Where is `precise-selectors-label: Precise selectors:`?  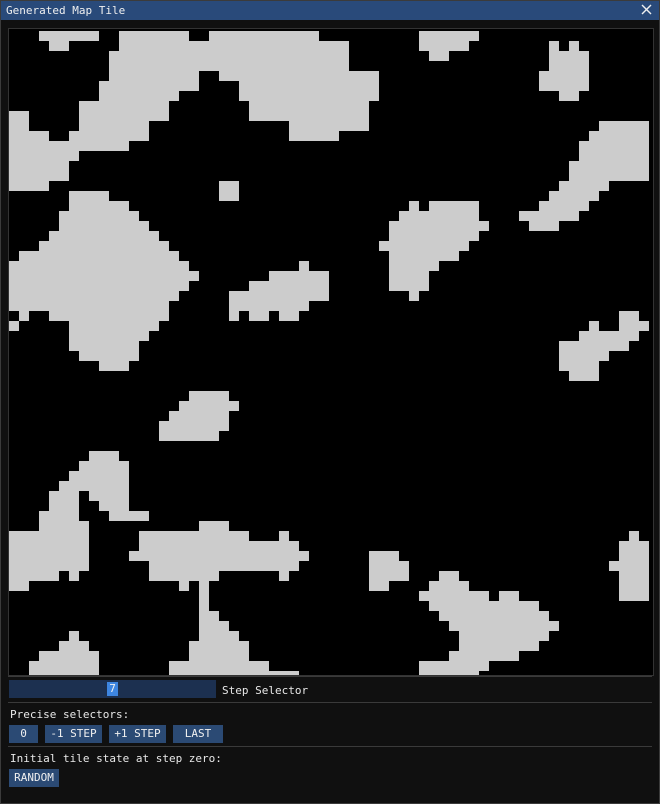
precise-selectors-label: Precise selectors: is located at coordinates (70, 714).